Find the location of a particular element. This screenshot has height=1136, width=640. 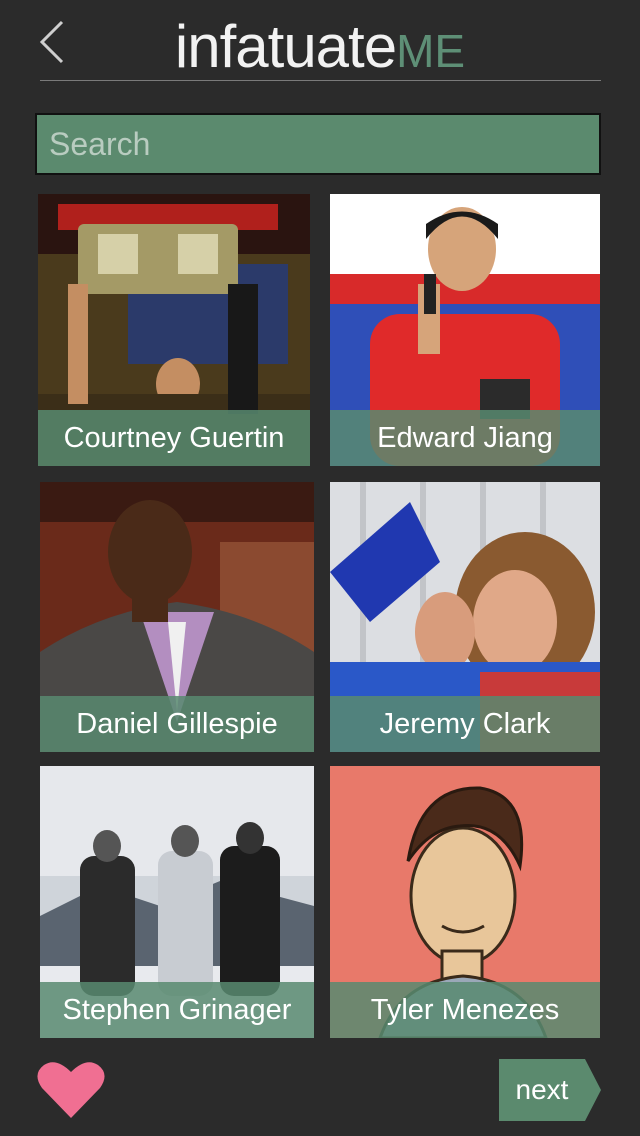

person-card-courtney-guertin: Courtney Guertin is located at coordinates (174, 330).